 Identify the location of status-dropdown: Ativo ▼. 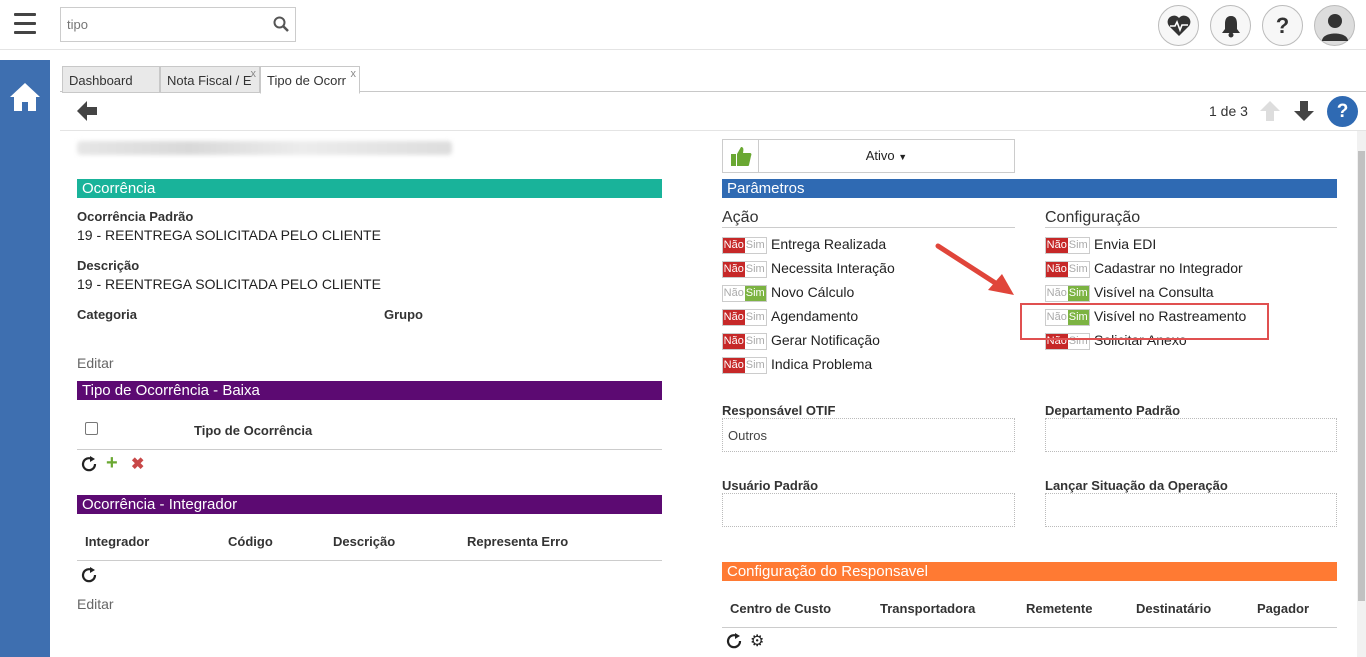
(868, 156).